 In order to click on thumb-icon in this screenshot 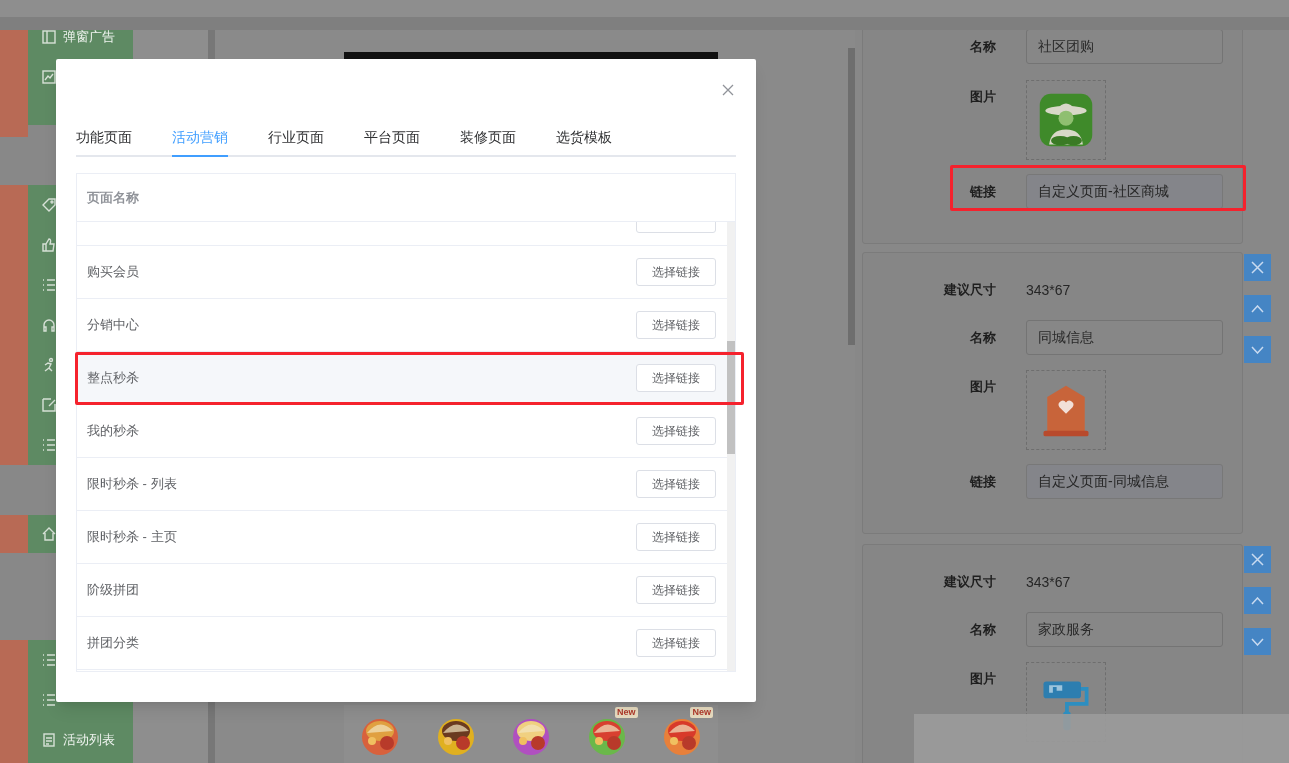, I will do `click(49, 245)`.